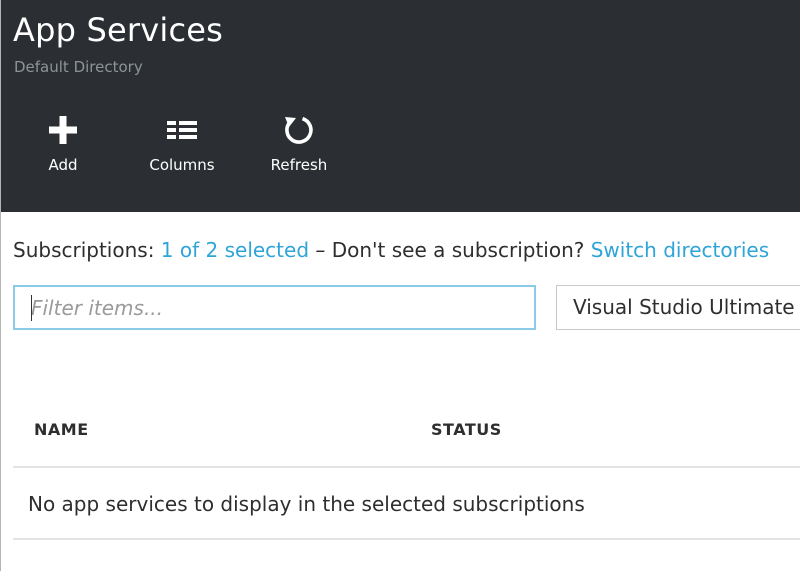 This screenshot has width=800, height=571. Describe the element at coordinates (182, 165) in the screenshot. I see `columns-label: Columns` at that location.